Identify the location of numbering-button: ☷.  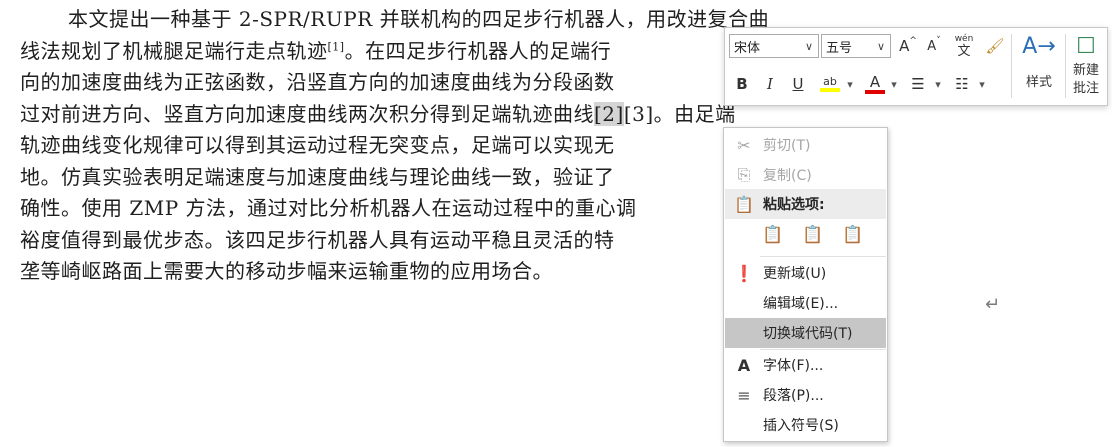
(962, 84).